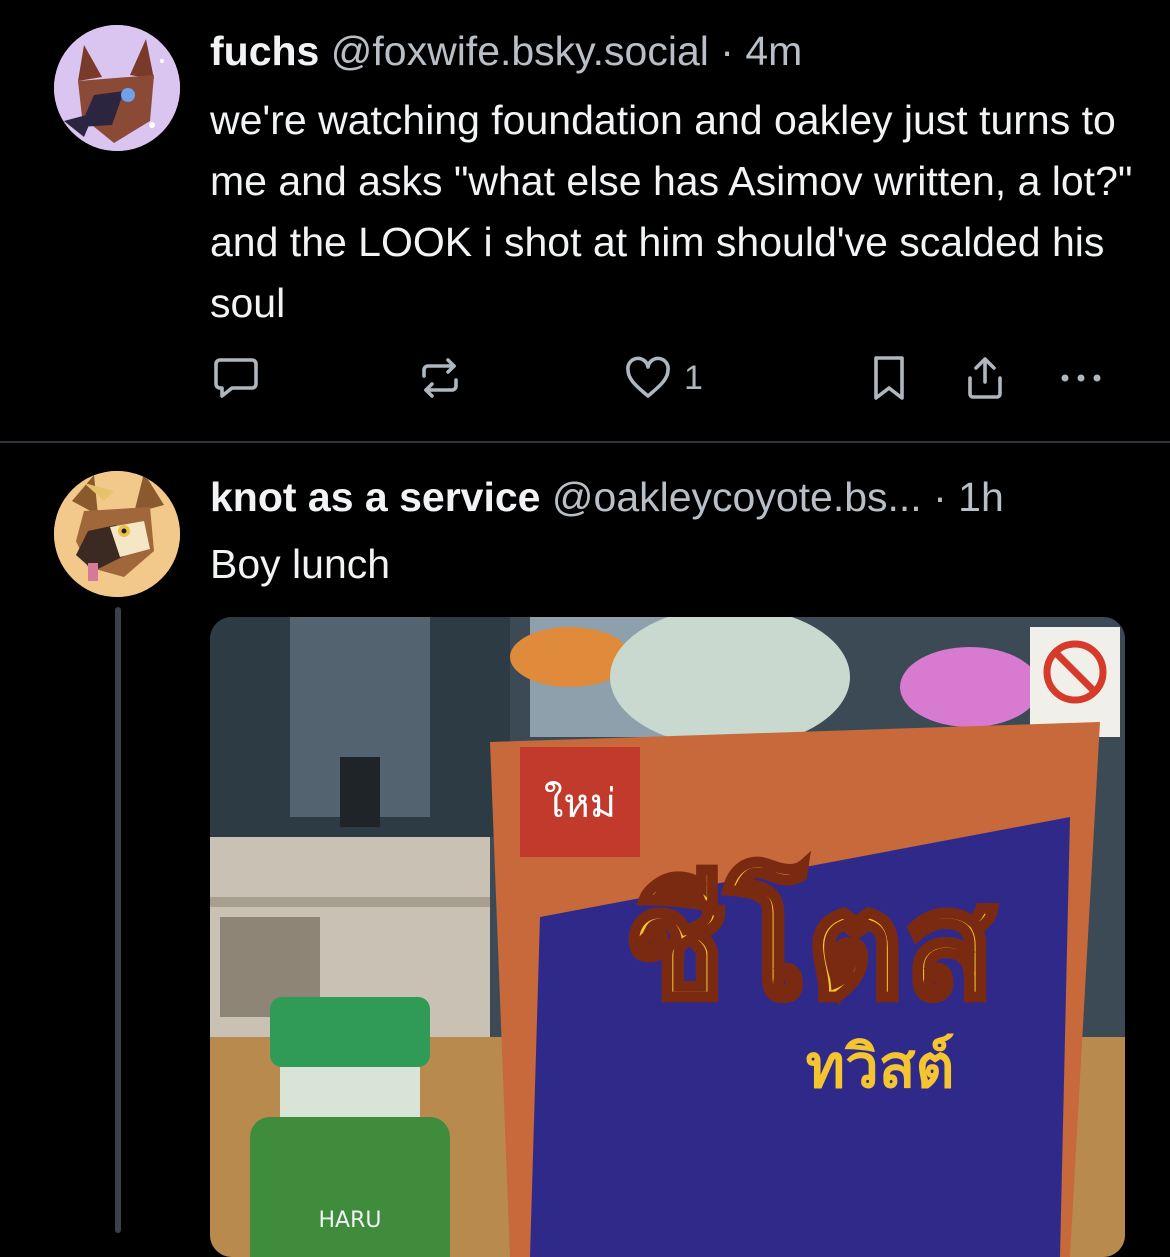  What do you see at coordinates (810, 945) in the screenshot?
I see `bag-brand-label: ชีโตส` at bounding box center [810, 945].